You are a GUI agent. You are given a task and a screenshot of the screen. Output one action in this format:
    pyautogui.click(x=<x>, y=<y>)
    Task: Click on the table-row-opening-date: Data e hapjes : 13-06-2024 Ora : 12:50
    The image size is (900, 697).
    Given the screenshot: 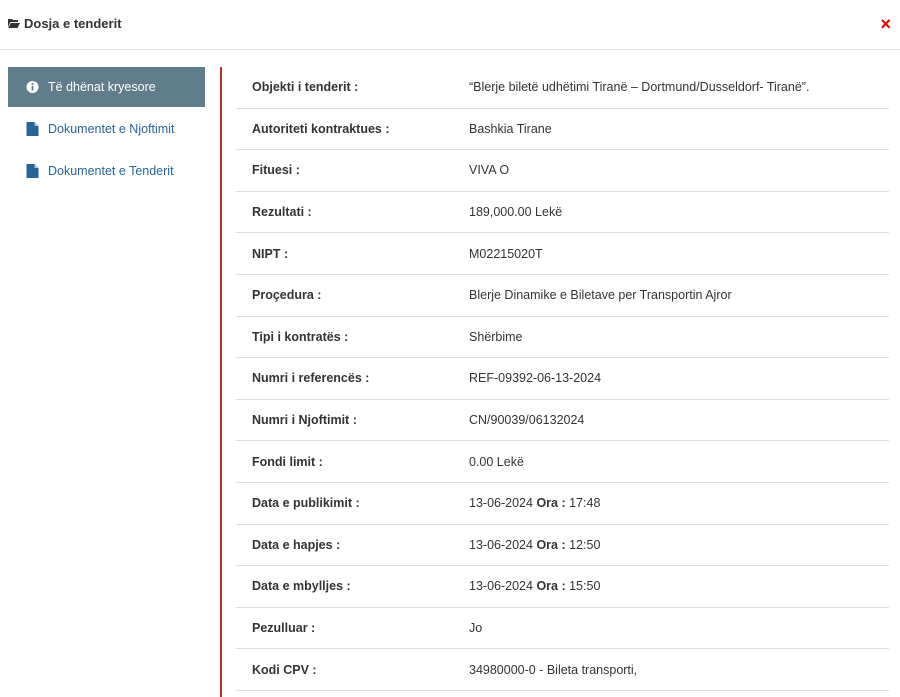 What is the action you would take?
    pyautogui.click(x=562, y=546)
    